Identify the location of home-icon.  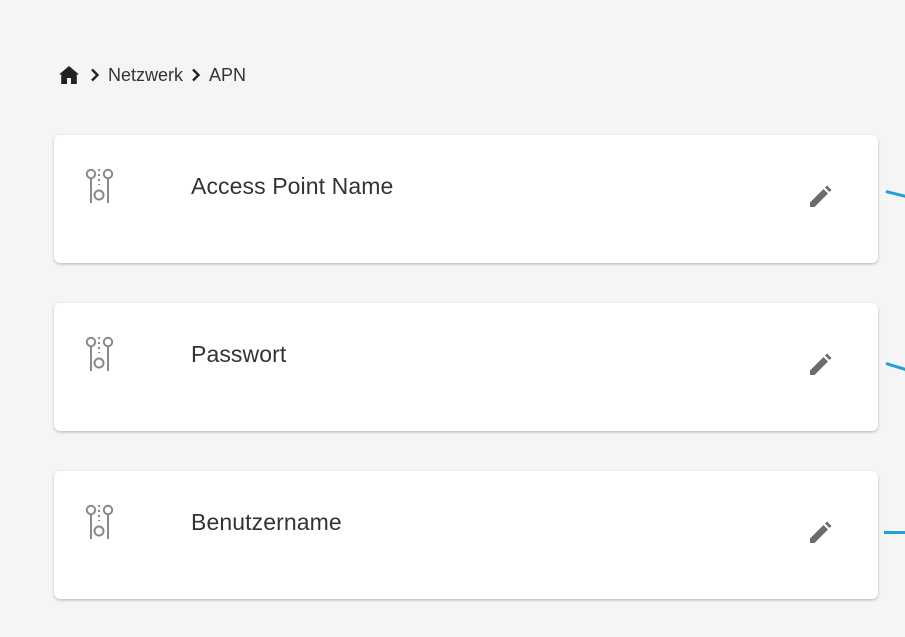
(69, 75).